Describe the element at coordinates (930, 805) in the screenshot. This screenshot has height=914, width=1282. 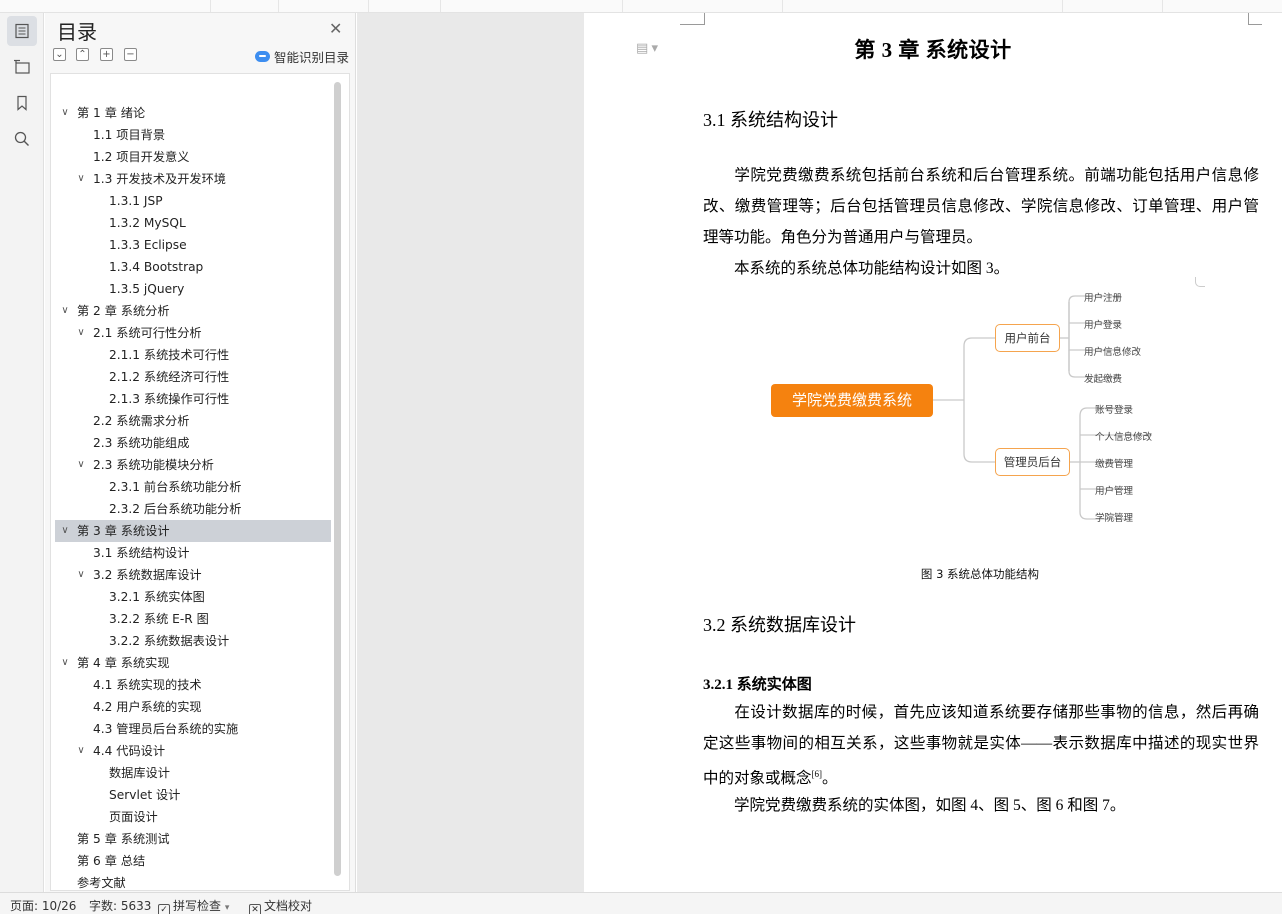
I see `paragraph-text: 学院党费缴费系统的实体图，如图 4、图 5、图 6 和图 7。` at that location.